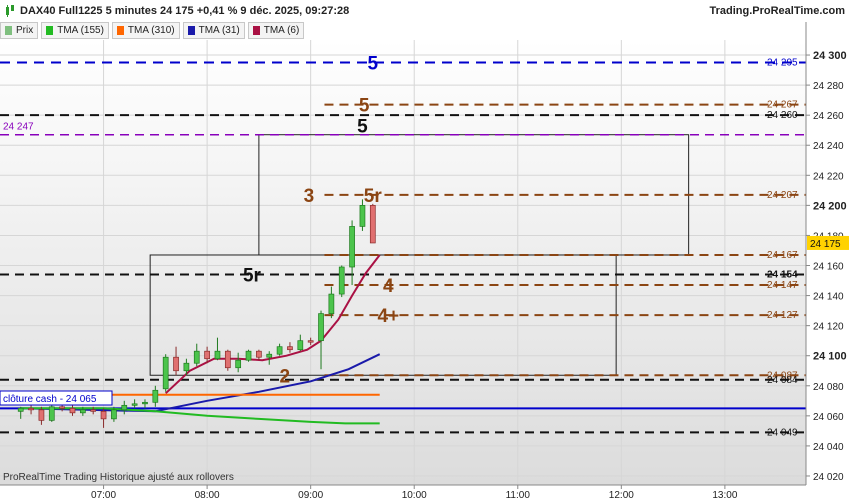  I want to click on y-tick-label: 24 100, so click(830, 357).